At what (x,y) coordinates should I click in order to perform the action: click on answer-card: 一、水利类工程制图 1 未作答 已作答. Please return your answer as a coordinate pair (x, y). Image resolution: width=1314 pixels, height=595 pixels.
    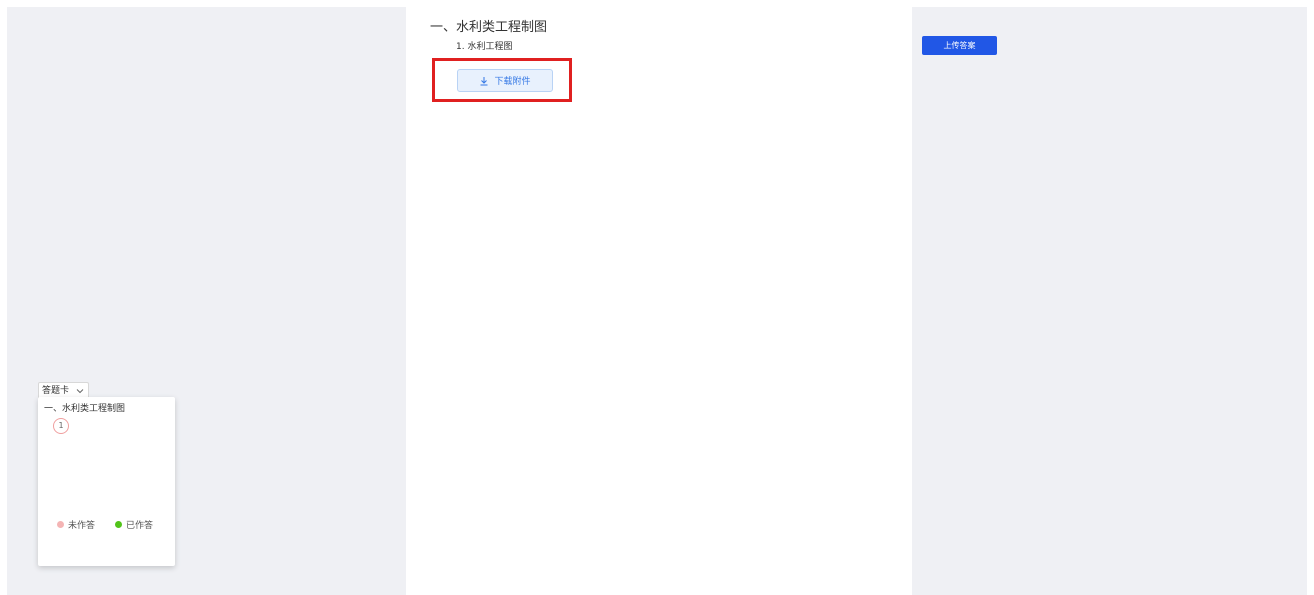
    Looking at the image, I should click on (106, 481).